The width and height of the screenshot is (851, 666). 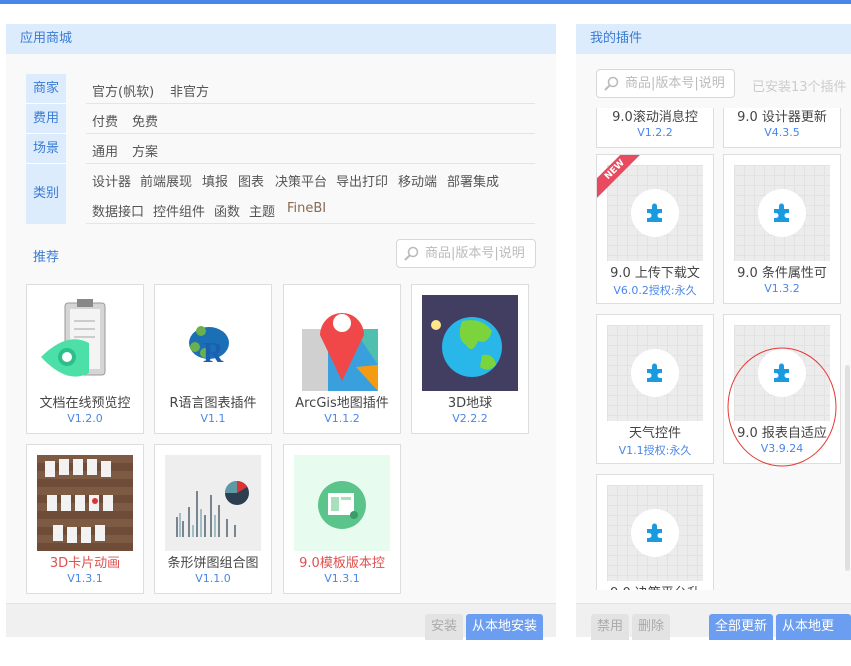 I want to click on filter-tab-vendor: 商家, so click(x=46, y=89).